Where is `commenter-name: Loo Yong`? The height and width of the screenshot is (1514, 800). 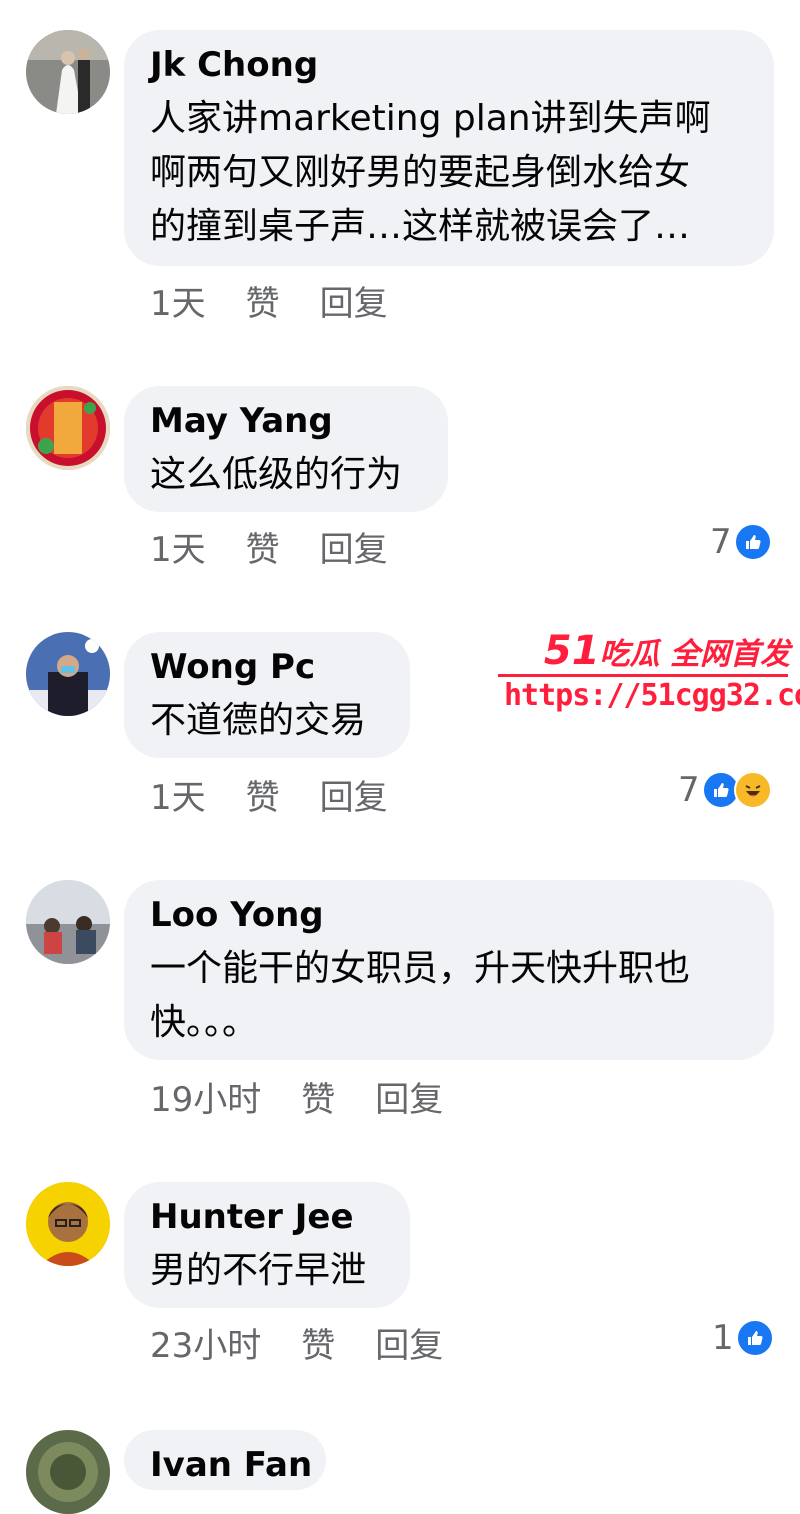 commenter-name: Loo Yong is located at coordinates (449, 915).